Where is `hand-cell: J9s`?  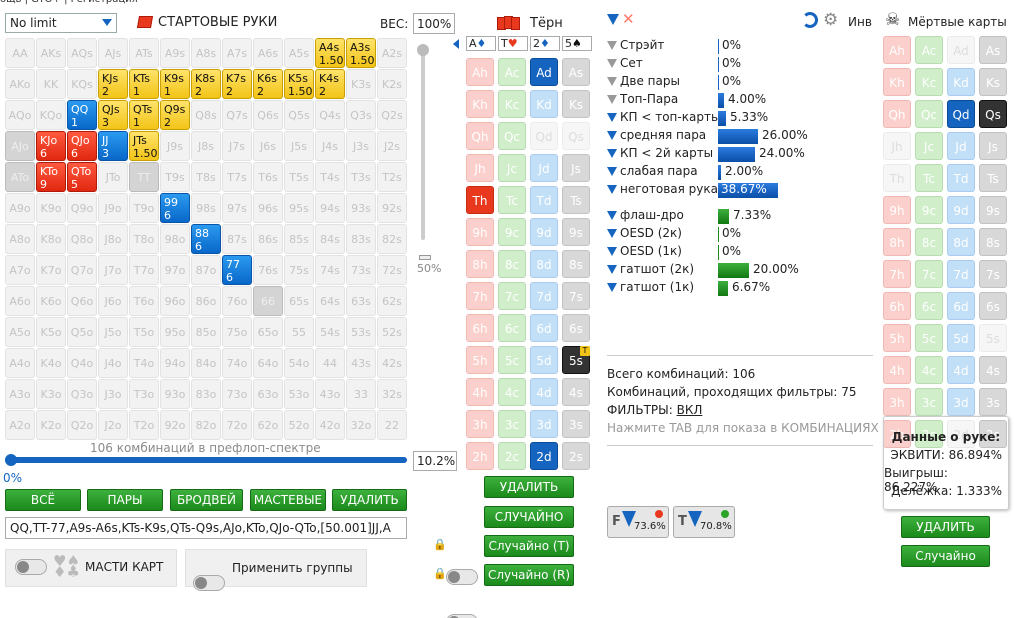
hand-cell: J9s is located at coordinates (175, 146).